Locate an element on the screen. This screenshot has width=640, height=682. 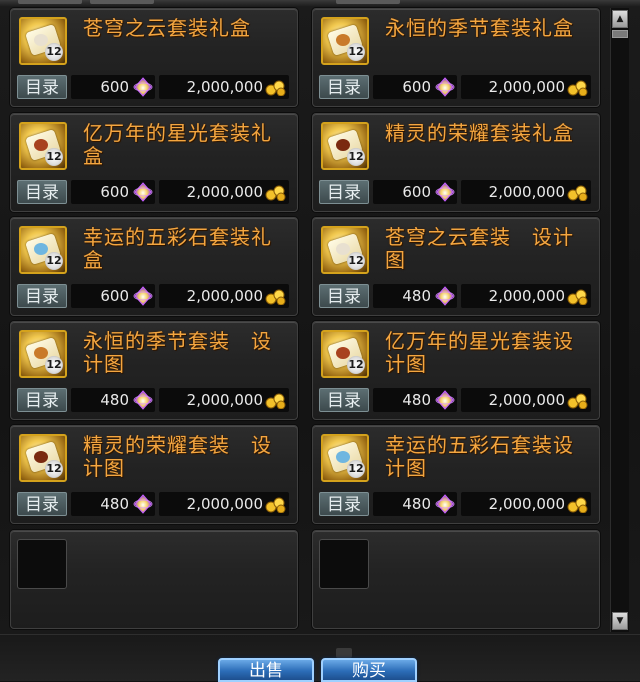
scroll-down-button: ▼ is located at coordinates (620, 621).